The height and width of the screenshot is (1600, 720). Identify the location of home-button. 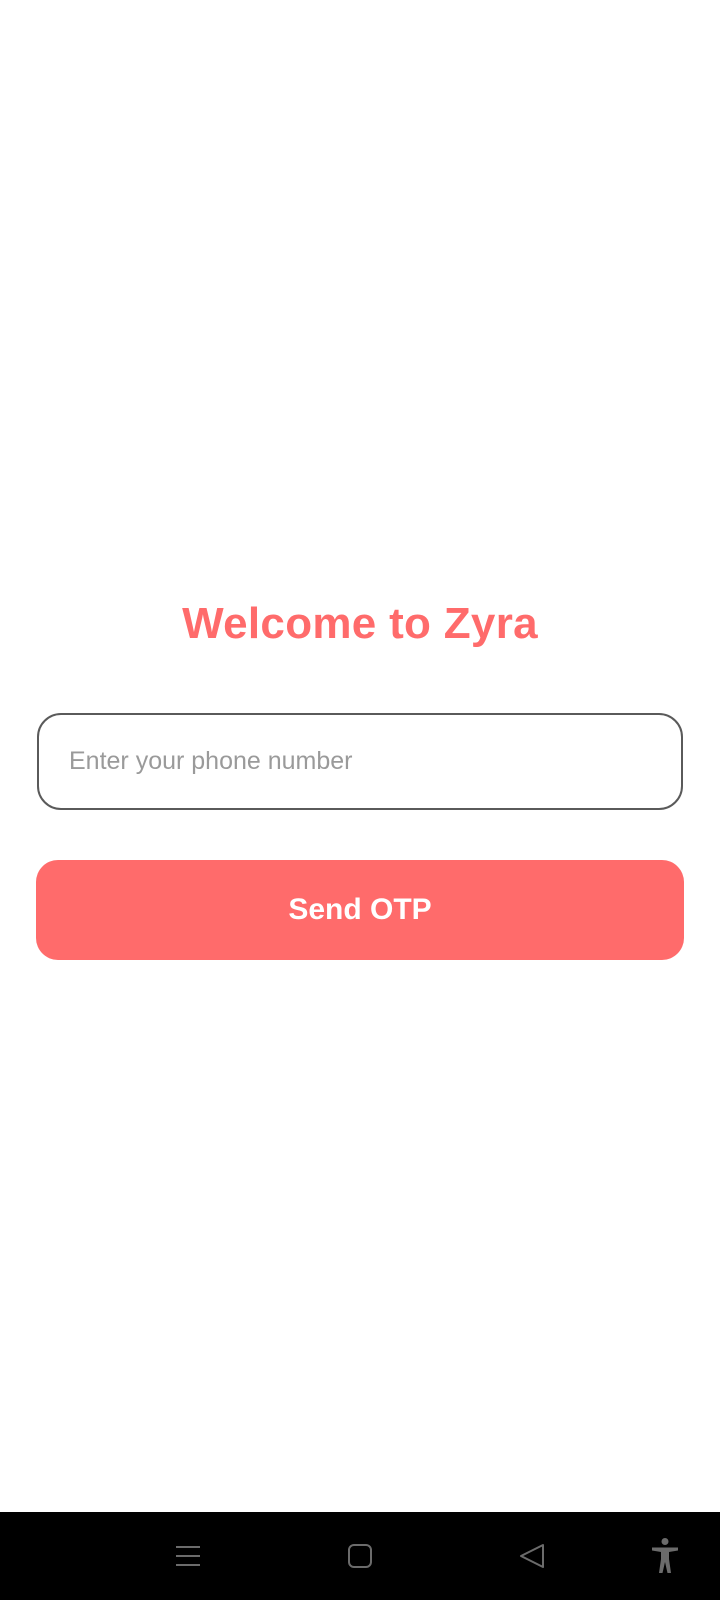
(360, 1556).